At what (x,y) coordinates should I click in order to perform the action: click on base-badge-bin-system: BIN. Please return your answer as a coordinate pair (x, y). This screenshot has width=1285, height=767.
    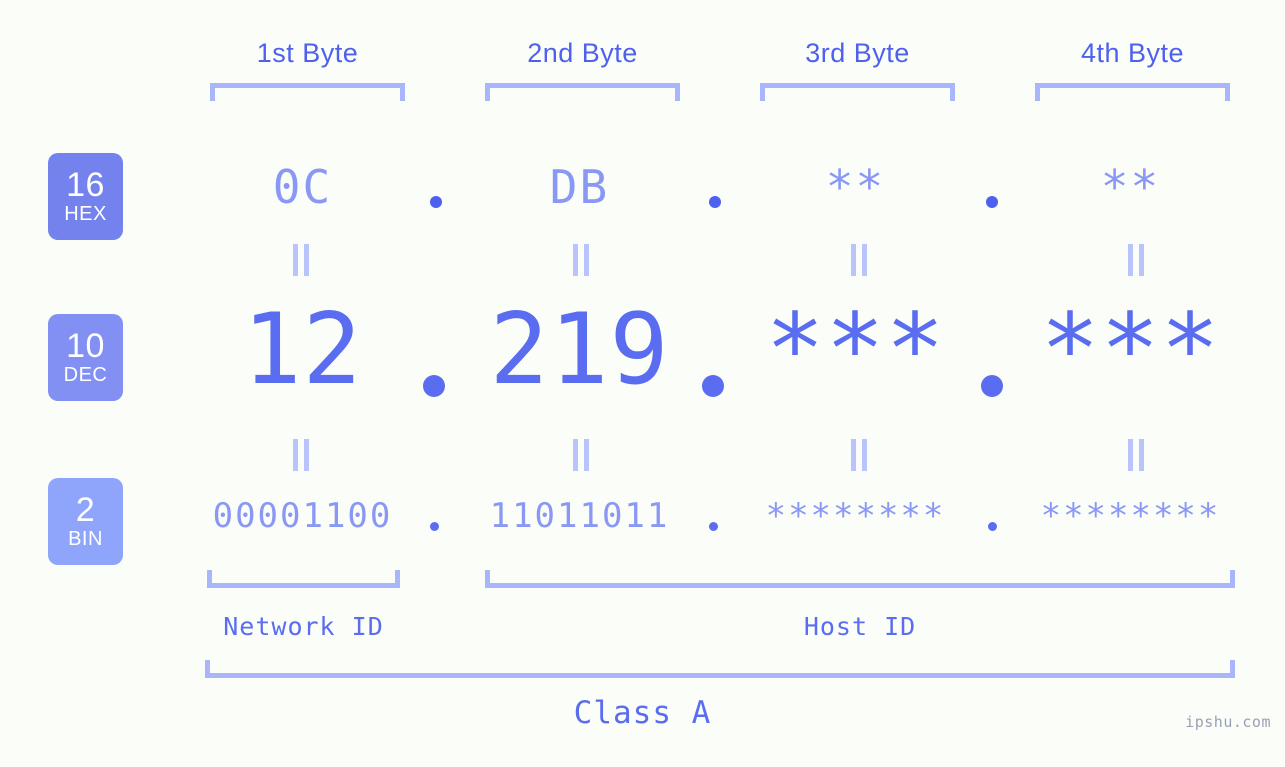
    Looking at the image, I should click on (85, 539).